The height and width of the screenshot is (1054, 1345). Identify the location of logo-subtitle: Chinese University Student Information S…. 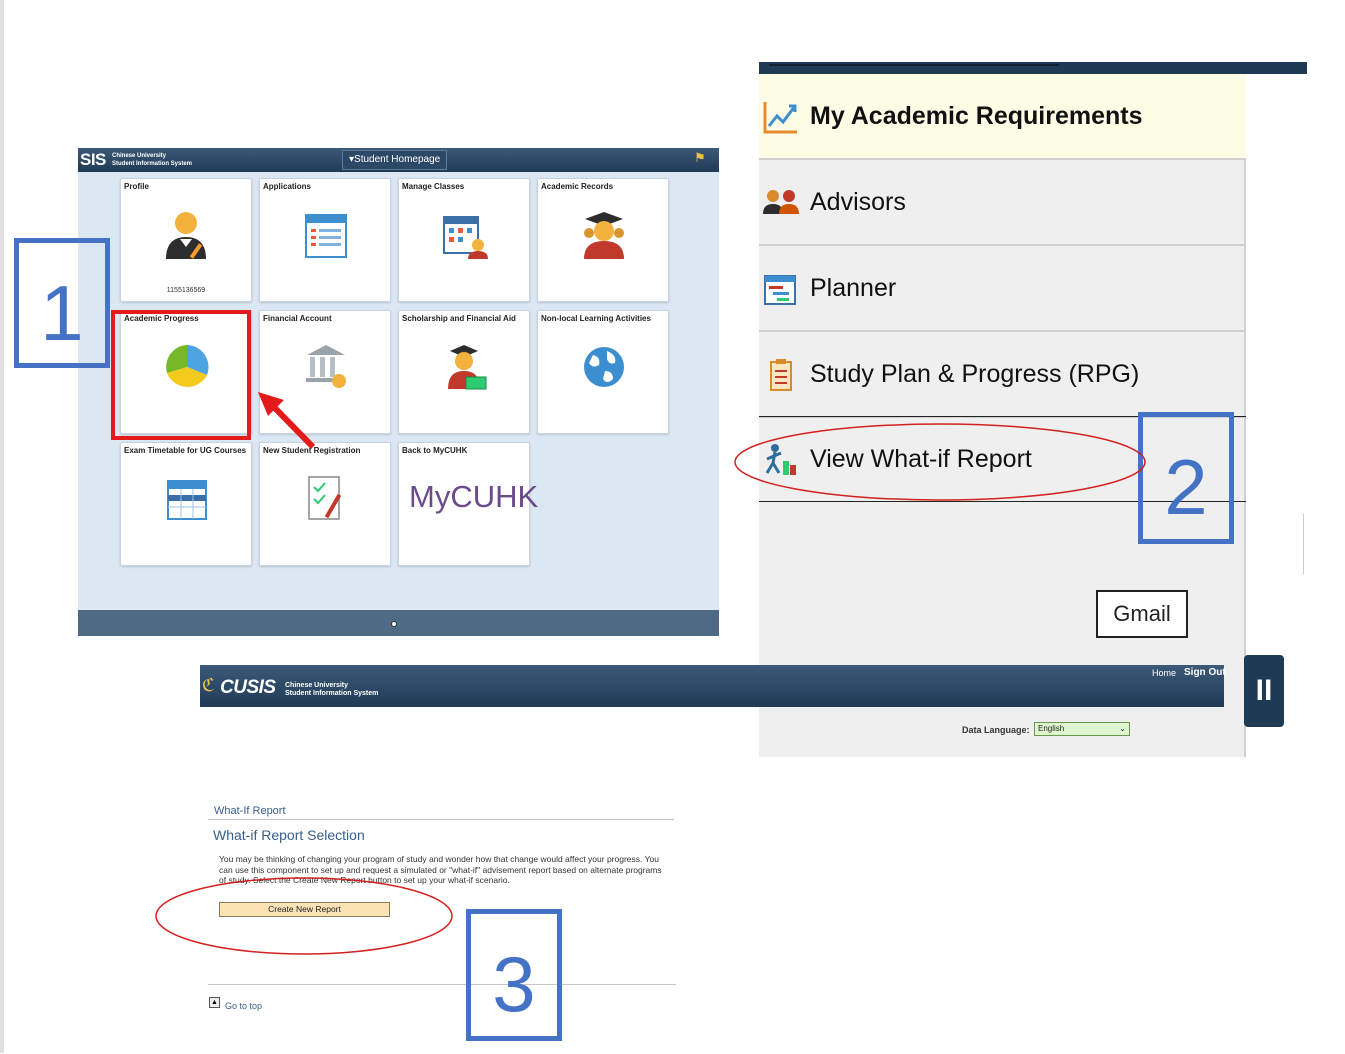
(152, 160).